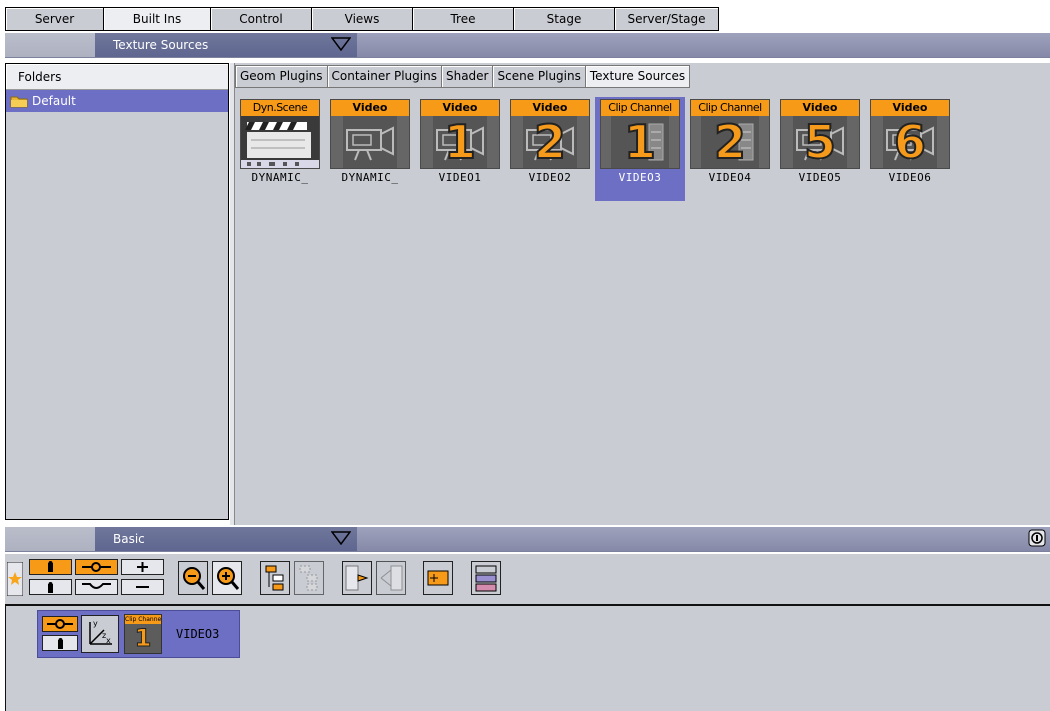  I want to click on expand-button, so click(357, 578).